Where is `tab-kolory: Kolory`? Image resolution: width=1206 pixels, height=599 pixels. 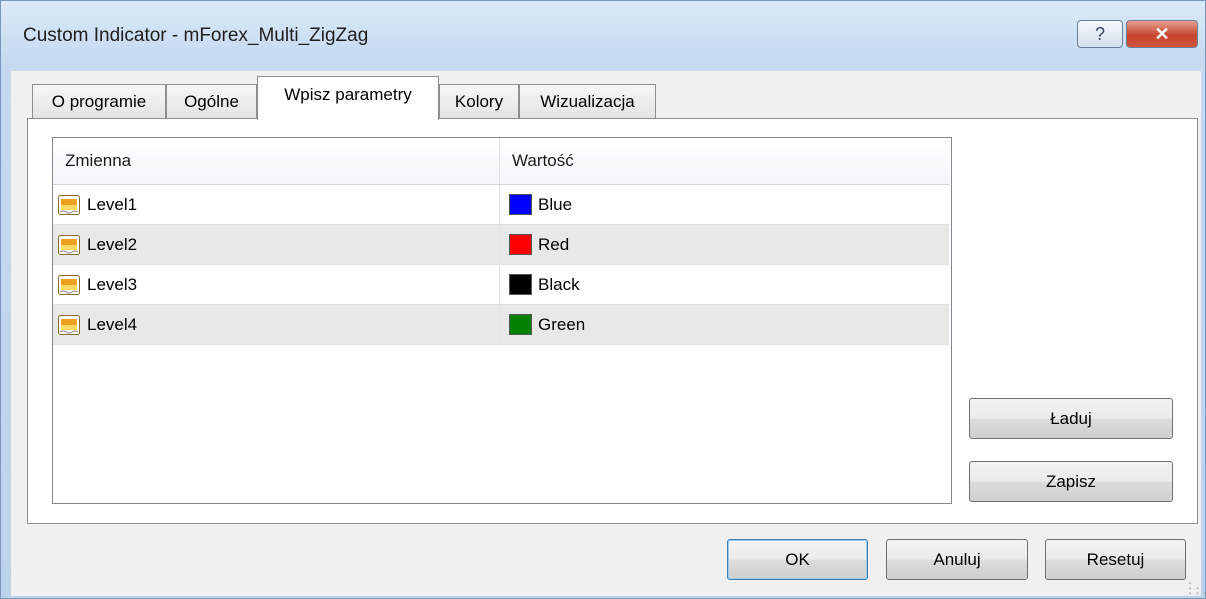
tab-kolory: Kolory is located at coordinates (479, 101).